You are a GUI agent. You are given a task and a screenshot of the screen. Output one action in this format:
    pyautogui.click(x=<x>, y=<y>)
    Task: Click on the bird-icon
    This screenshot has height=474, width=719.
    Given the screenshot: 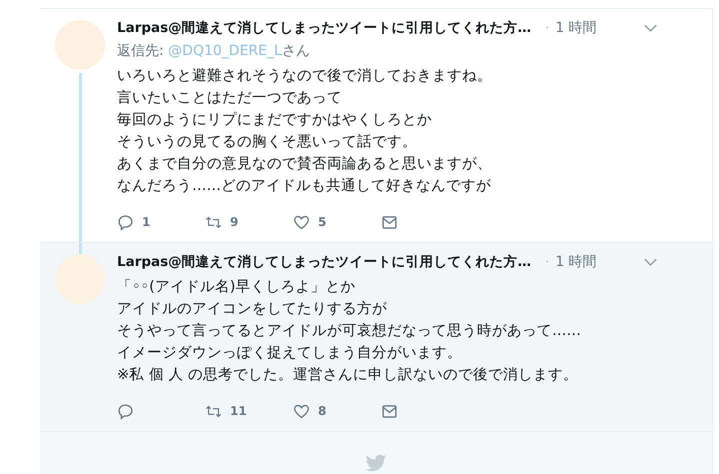 What is the action you would take?
    pyautogui.click(x=376, y=463)
    